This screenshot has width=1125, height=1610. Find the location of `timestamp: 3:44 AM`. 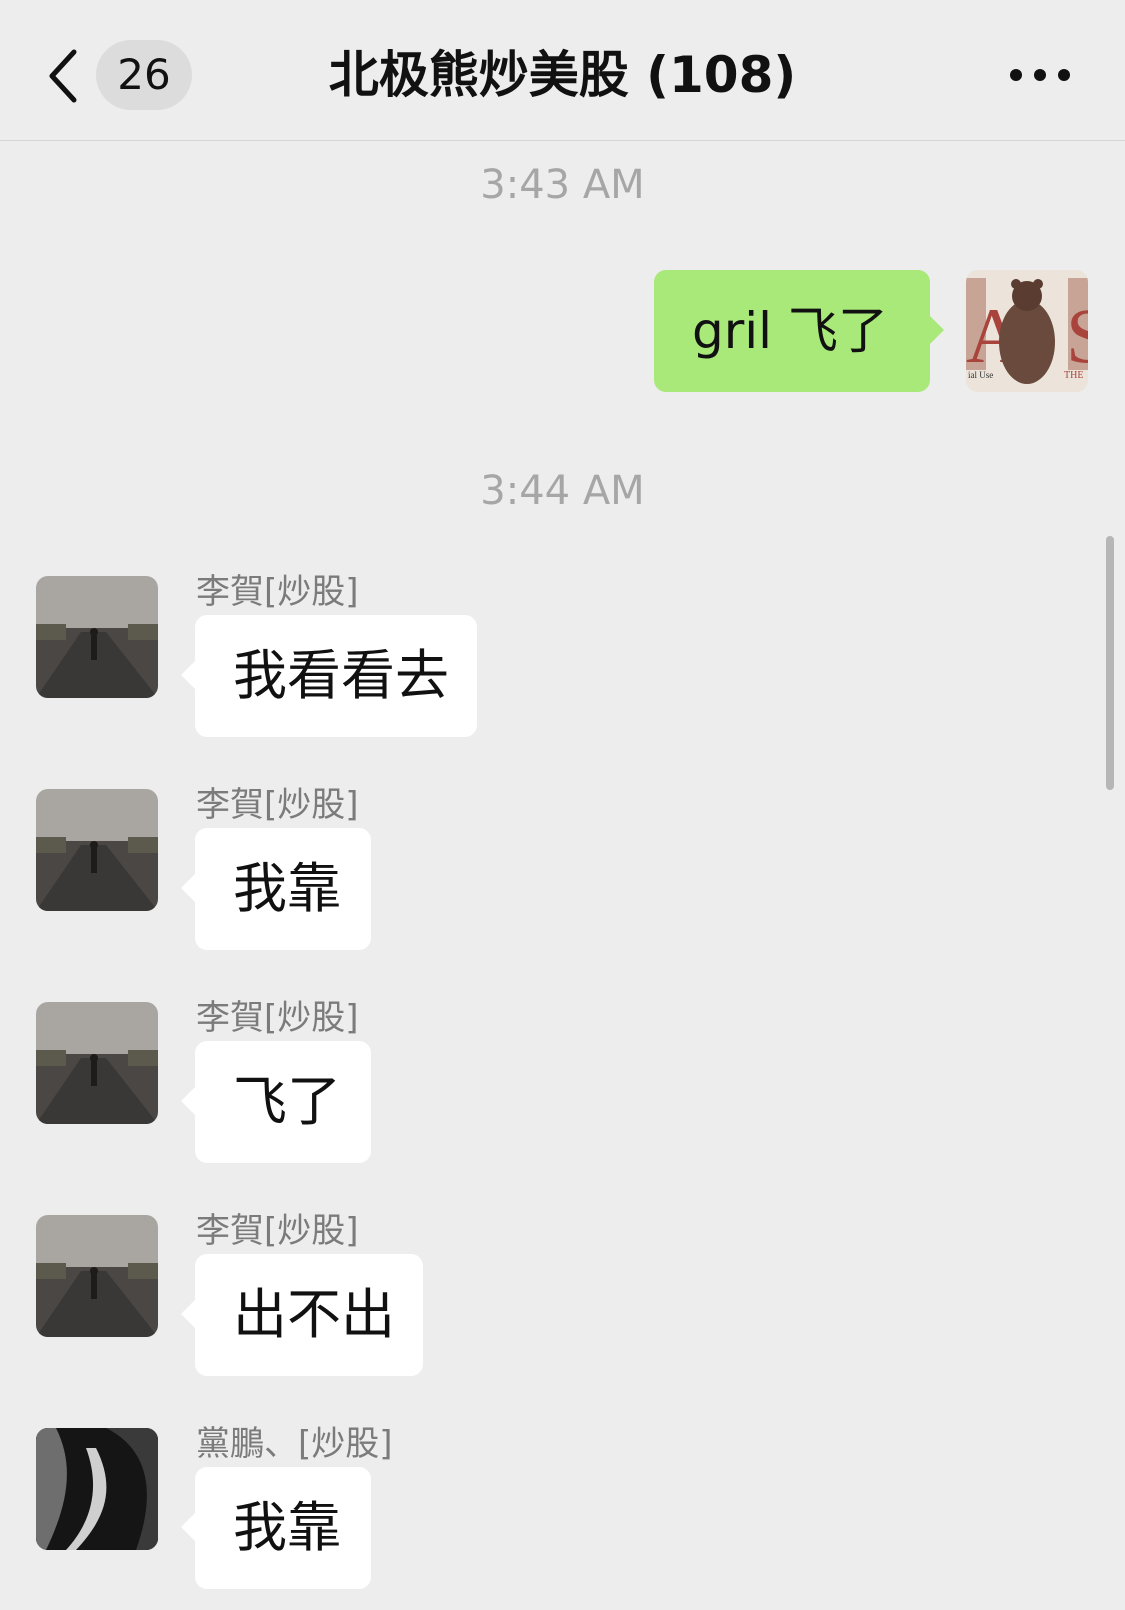

timestamp: 3:44 AM is located at coordinates (562, 491).